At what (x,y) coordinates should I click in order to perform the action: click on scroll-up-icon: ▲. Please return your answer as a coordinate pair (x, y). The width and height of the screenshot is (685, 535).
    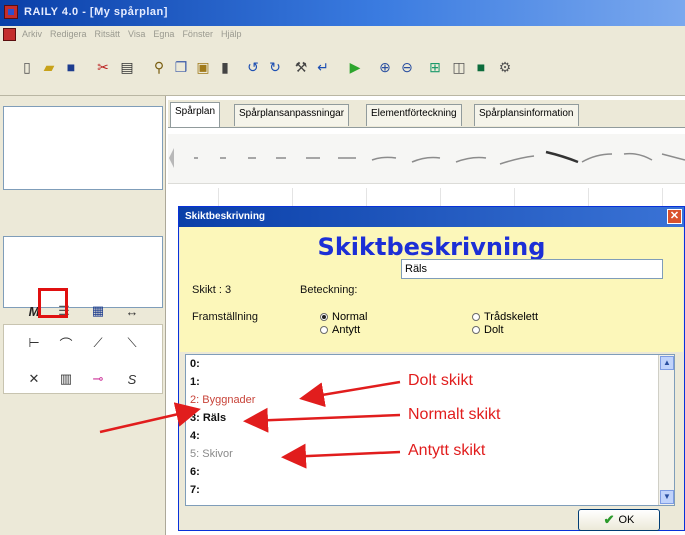
    Looking at the image, I should click on (667, 363).